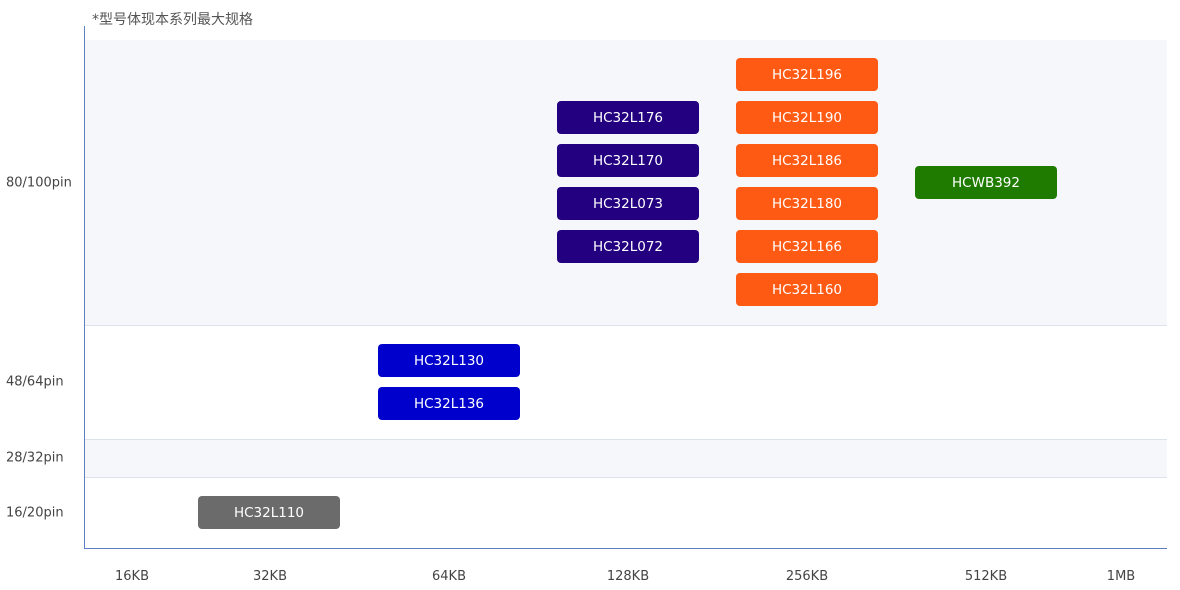 This screenshot has height=590, width=1180. I want to click on x-tick-label: 32KB, so click(270, 576).